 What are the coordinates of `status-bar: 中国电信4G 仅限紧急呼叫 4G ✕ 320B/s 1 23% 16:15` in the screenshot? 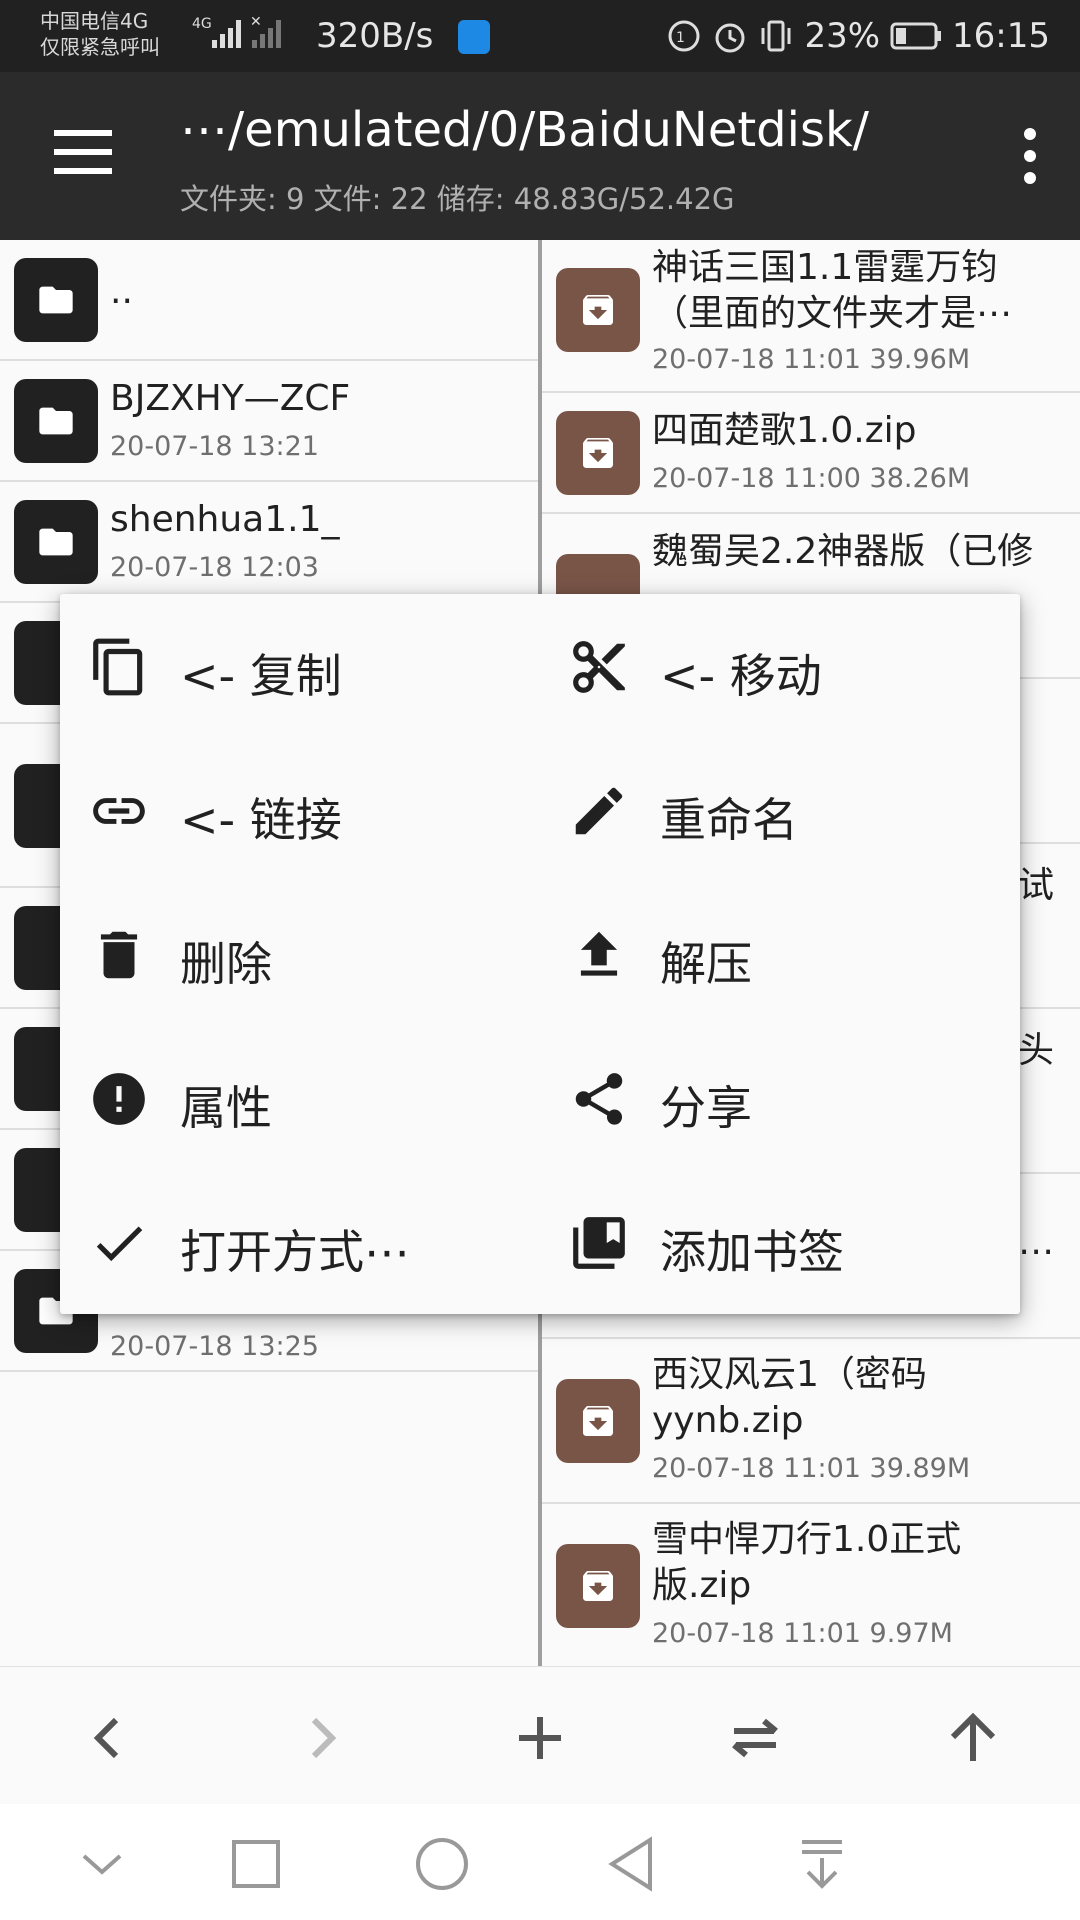 It's located at (540, 36).